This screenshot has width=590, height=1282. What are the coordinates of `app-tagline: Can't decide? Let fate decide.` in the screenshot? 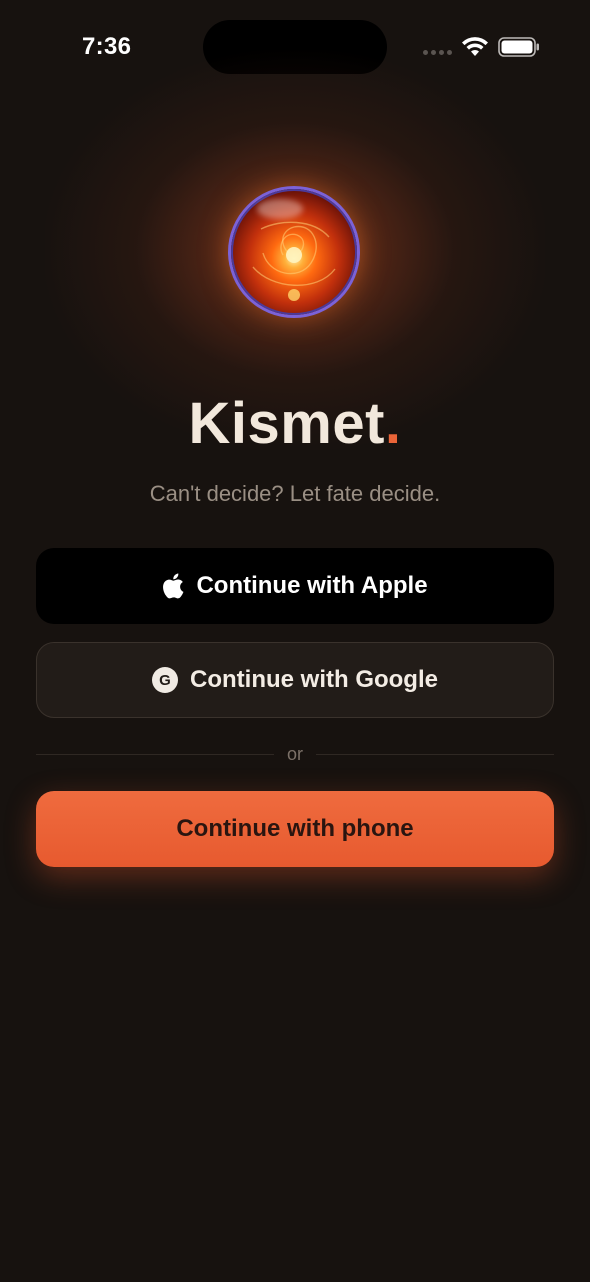 It's located at (295, 493).